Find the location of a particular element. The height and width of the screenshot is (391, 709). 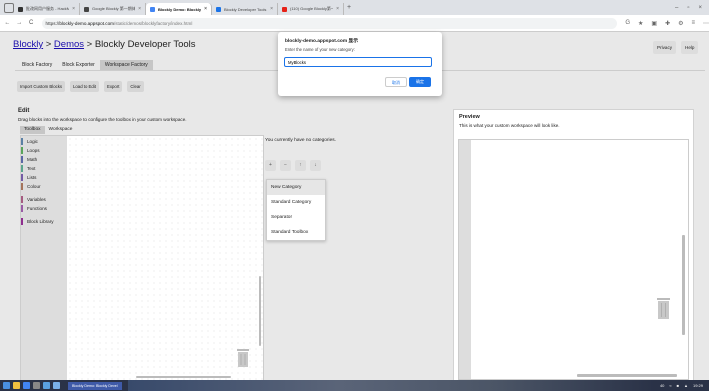

preview-toolbox is located at coordinates (465, 259).